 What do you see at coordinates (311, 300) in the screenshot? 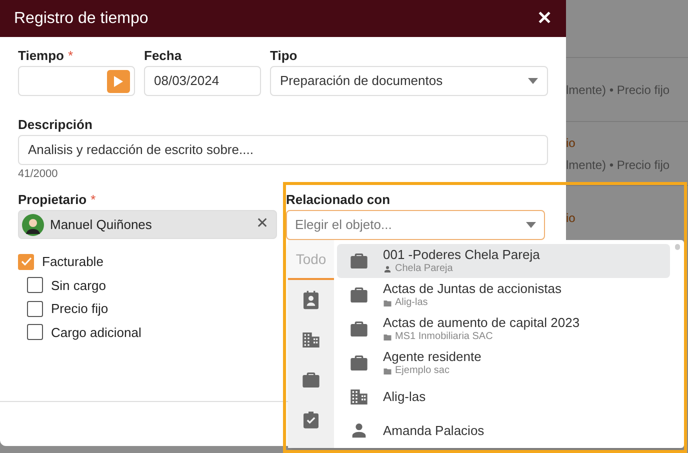
I see `contact-card-icon` at bounding box center [311, 300].